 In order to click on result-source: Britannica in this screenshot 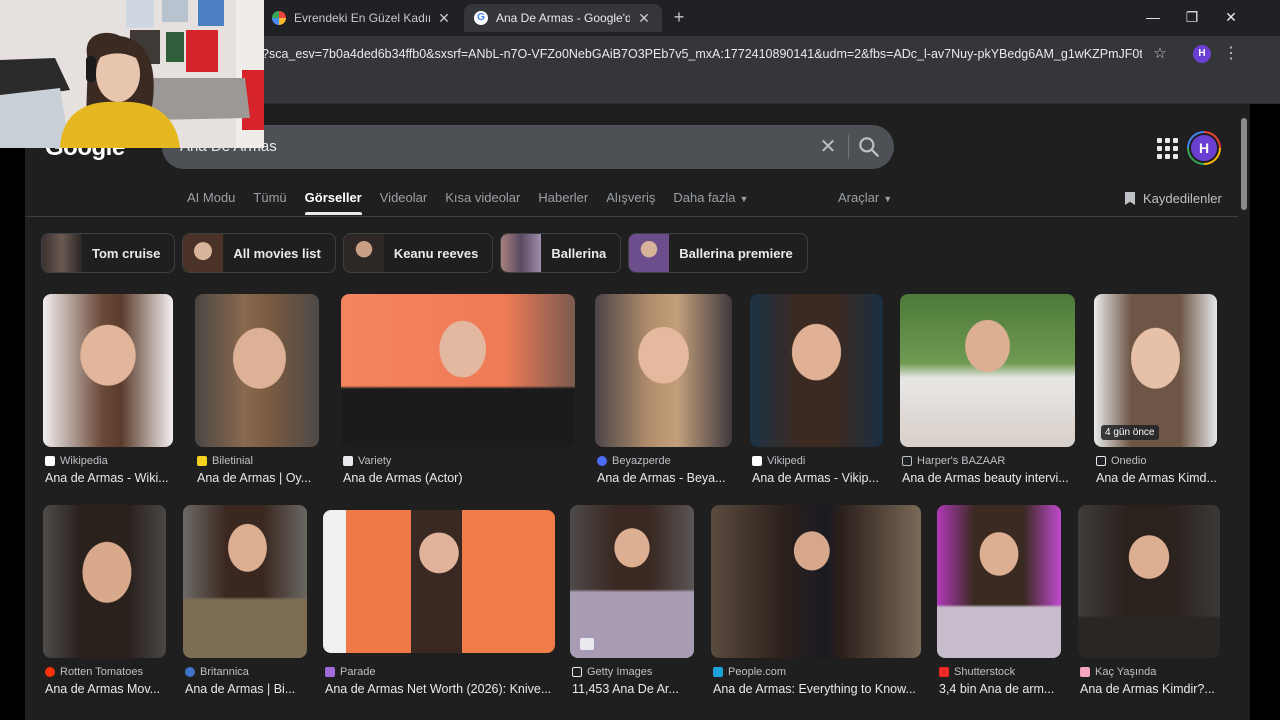, I will do `click(217, 672)`.